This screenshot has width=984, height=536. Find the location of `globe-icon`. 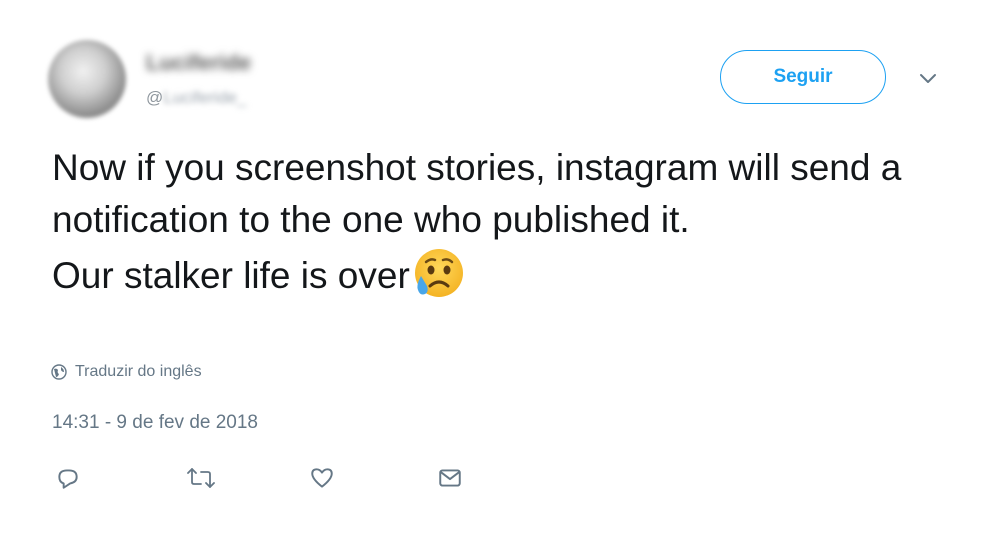

globe-icon is located at coordinates (59, 372).